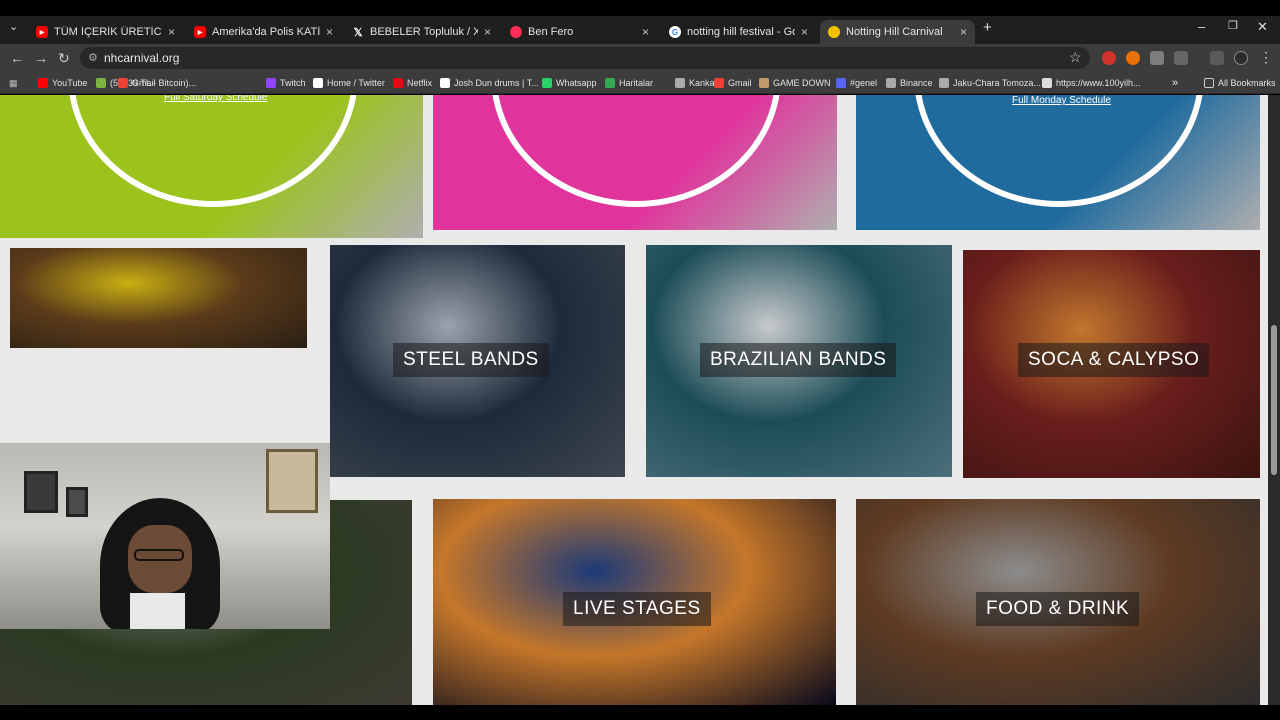 Image resolution: width=1280 pixels, height=720 pixels. What do you see at coordinates (263, 32) in the screenshot?
I see `tab-2: ▶ Amerika'da Polis KATİLİ Olmak ×` at bounding box center [263, 32].